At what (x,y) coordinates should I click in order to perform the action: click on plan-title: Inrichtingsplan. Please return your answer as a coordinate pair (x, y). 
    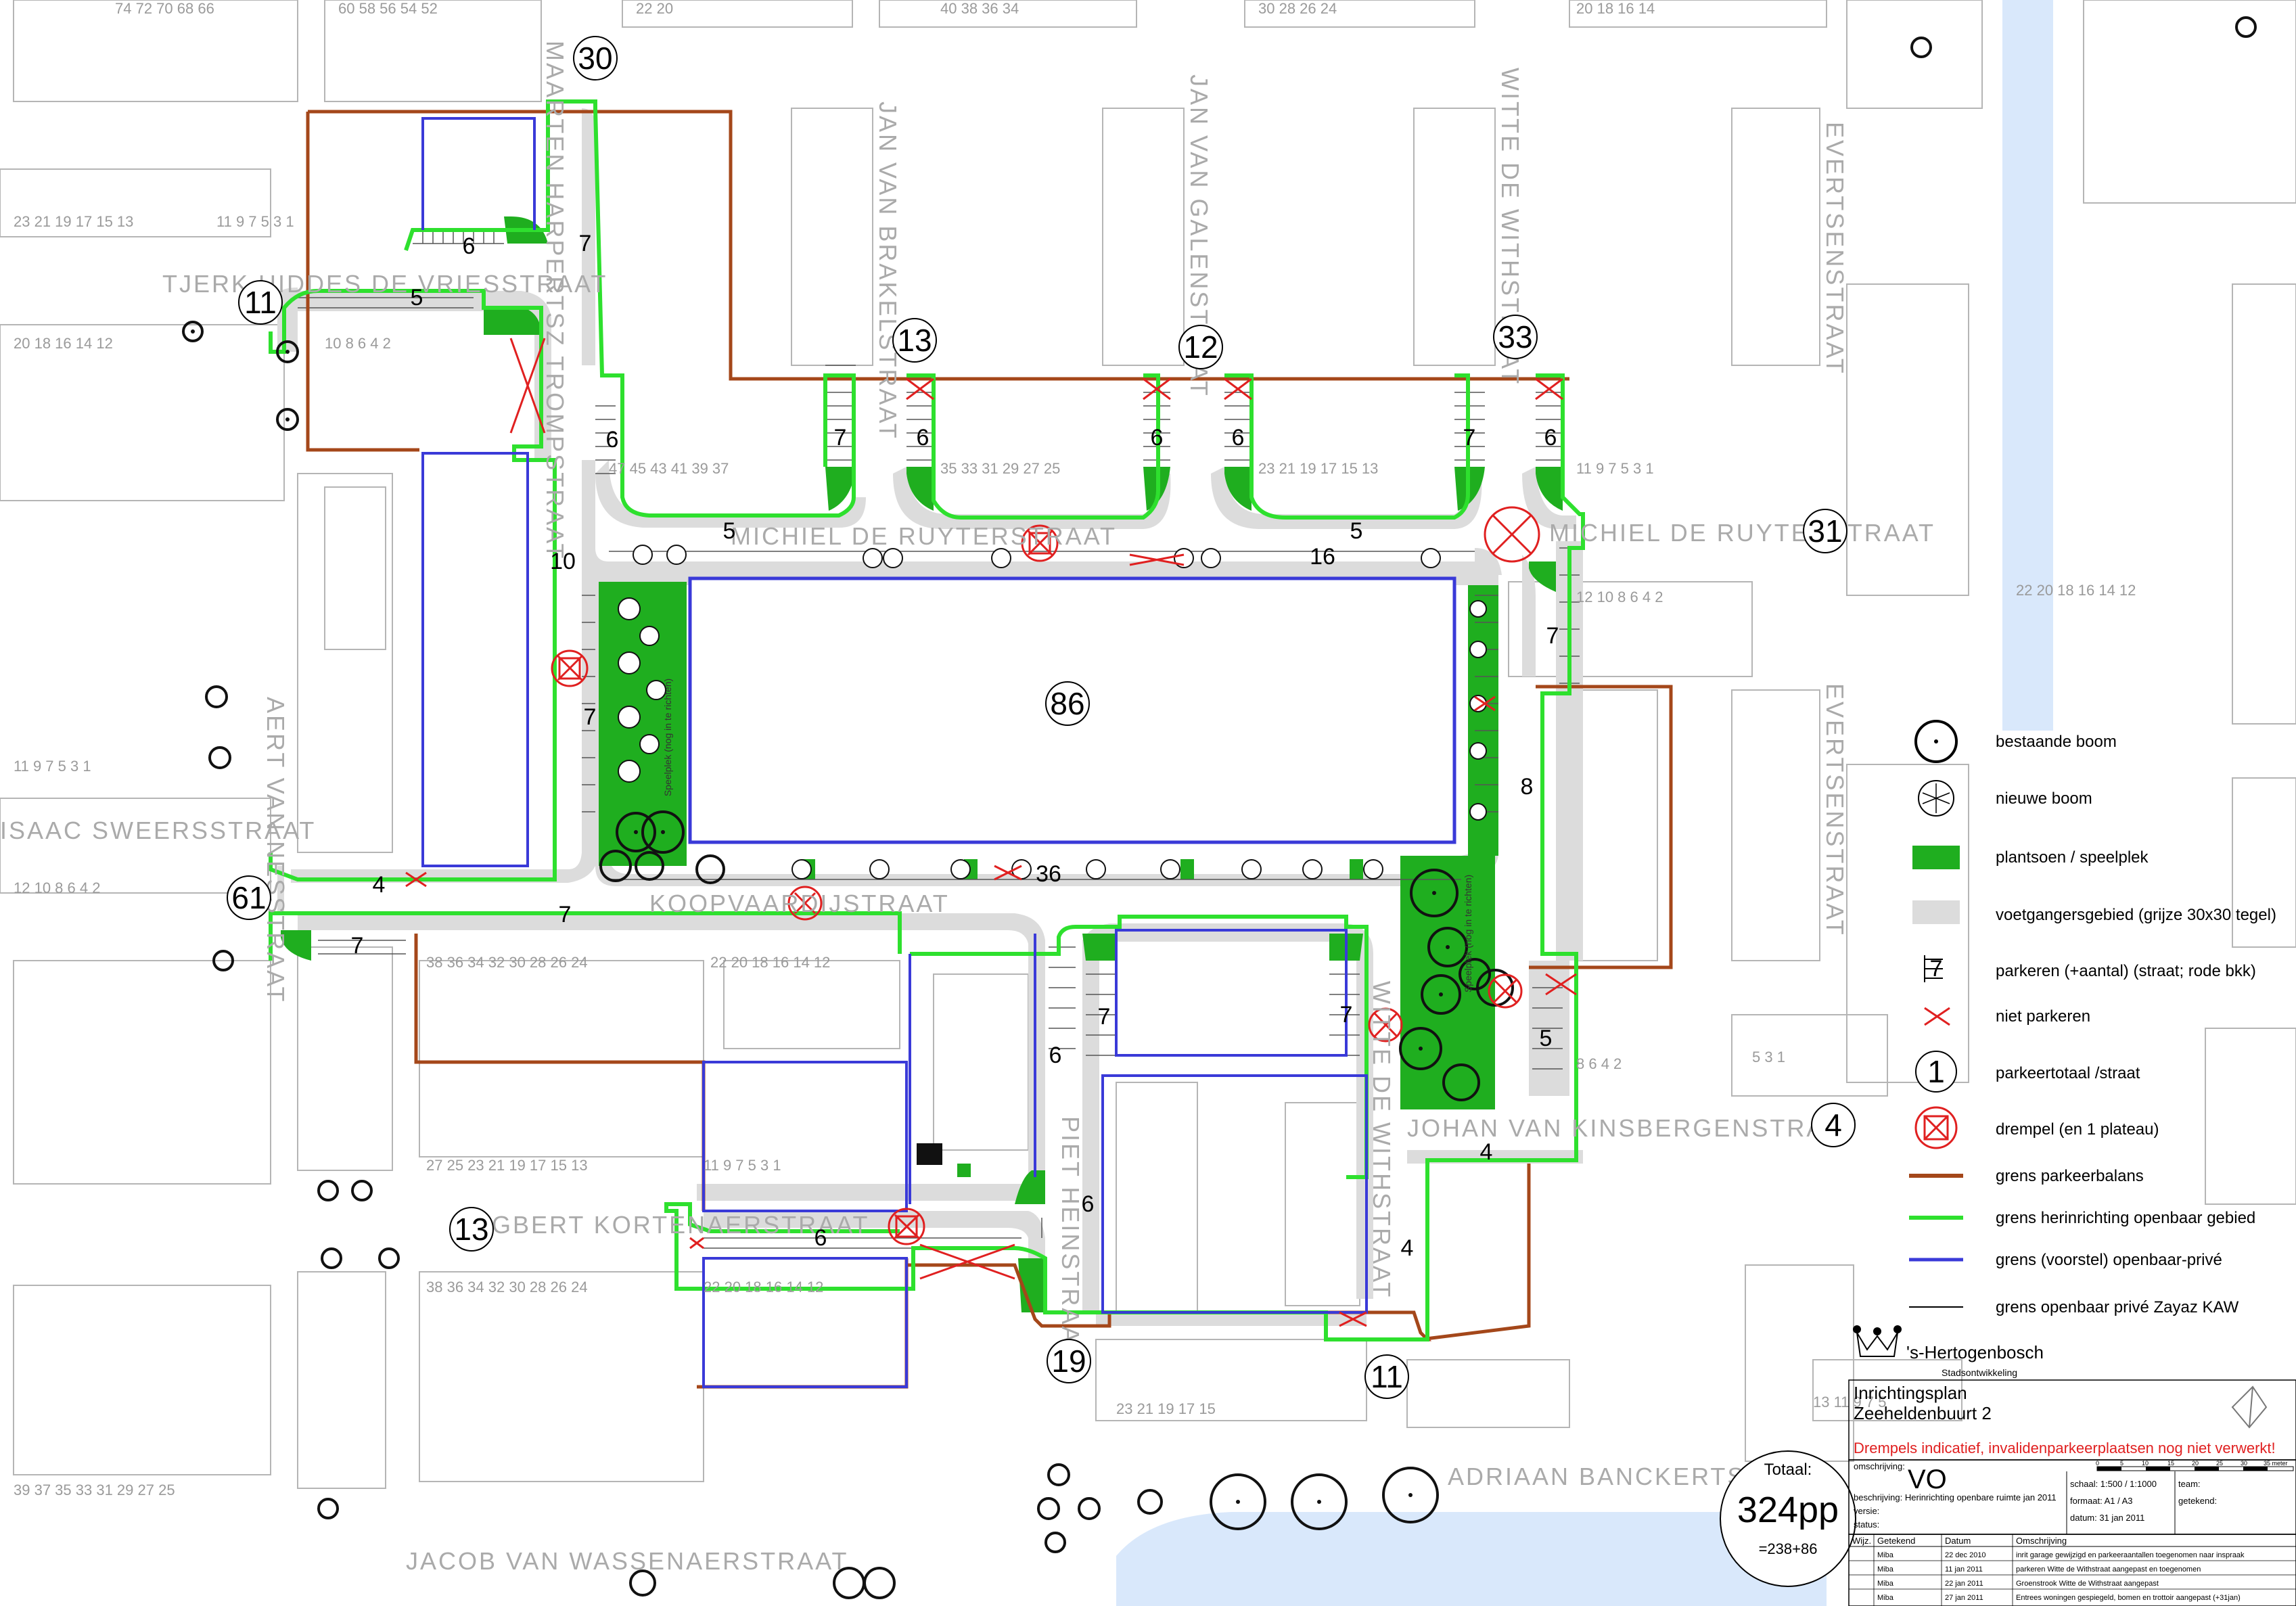
    Looking at the image, I should click on (1910, 1393).